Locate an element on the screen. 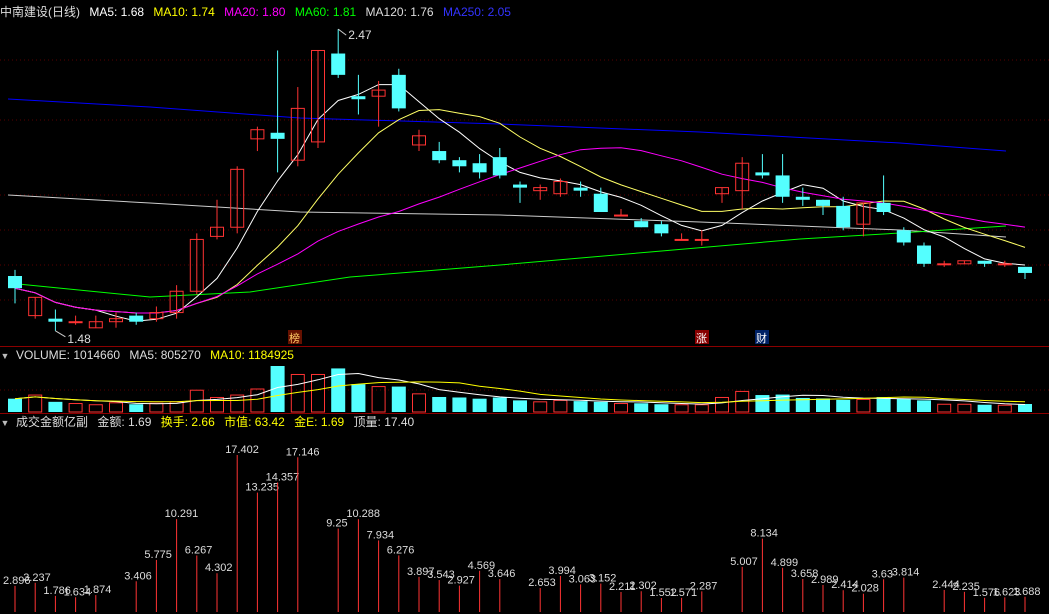  ma250-line is located at coordinates (507, 125).